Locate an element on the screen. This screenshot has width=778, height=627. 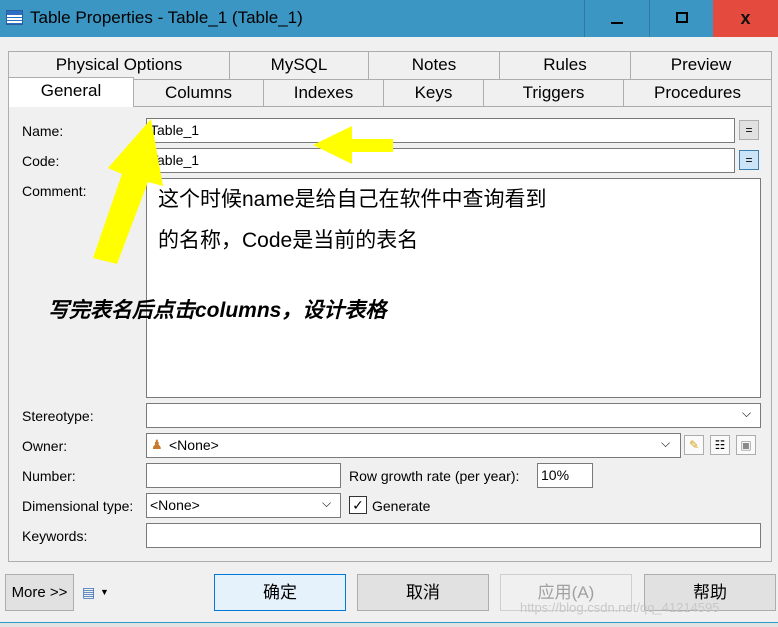
stereotype-label: Stereotype: is located at coordinates (58, 416).